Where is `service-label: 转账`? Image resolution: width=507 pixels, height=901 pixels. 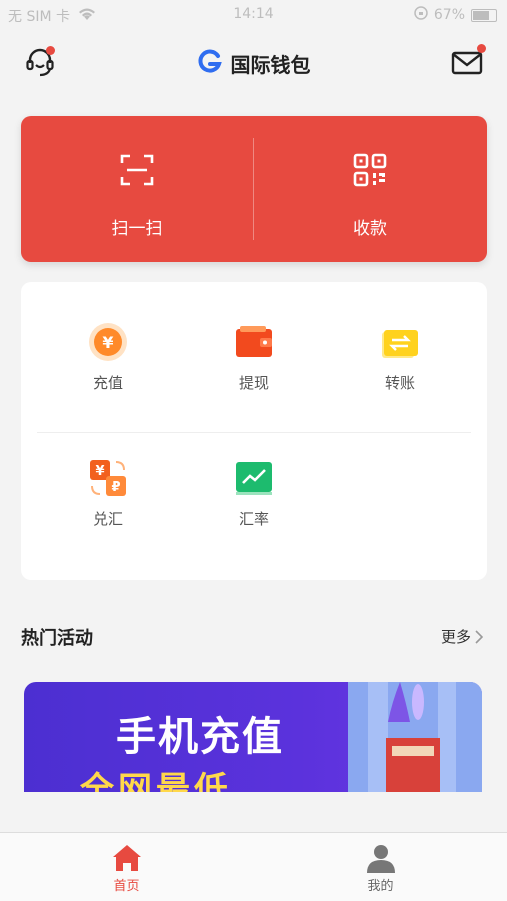
service-label: 转账 is located at coordinates (399, 383).